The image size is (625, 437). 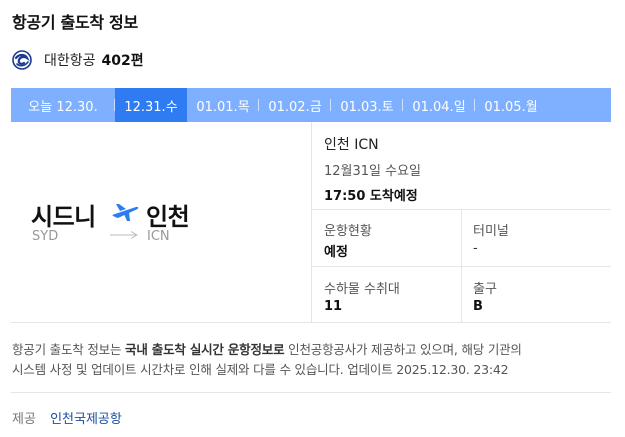 What do you see at coordinates (22, 60) in the screenshot?
I see `korean-air-logo-icon` at bounding box center [22, 60].